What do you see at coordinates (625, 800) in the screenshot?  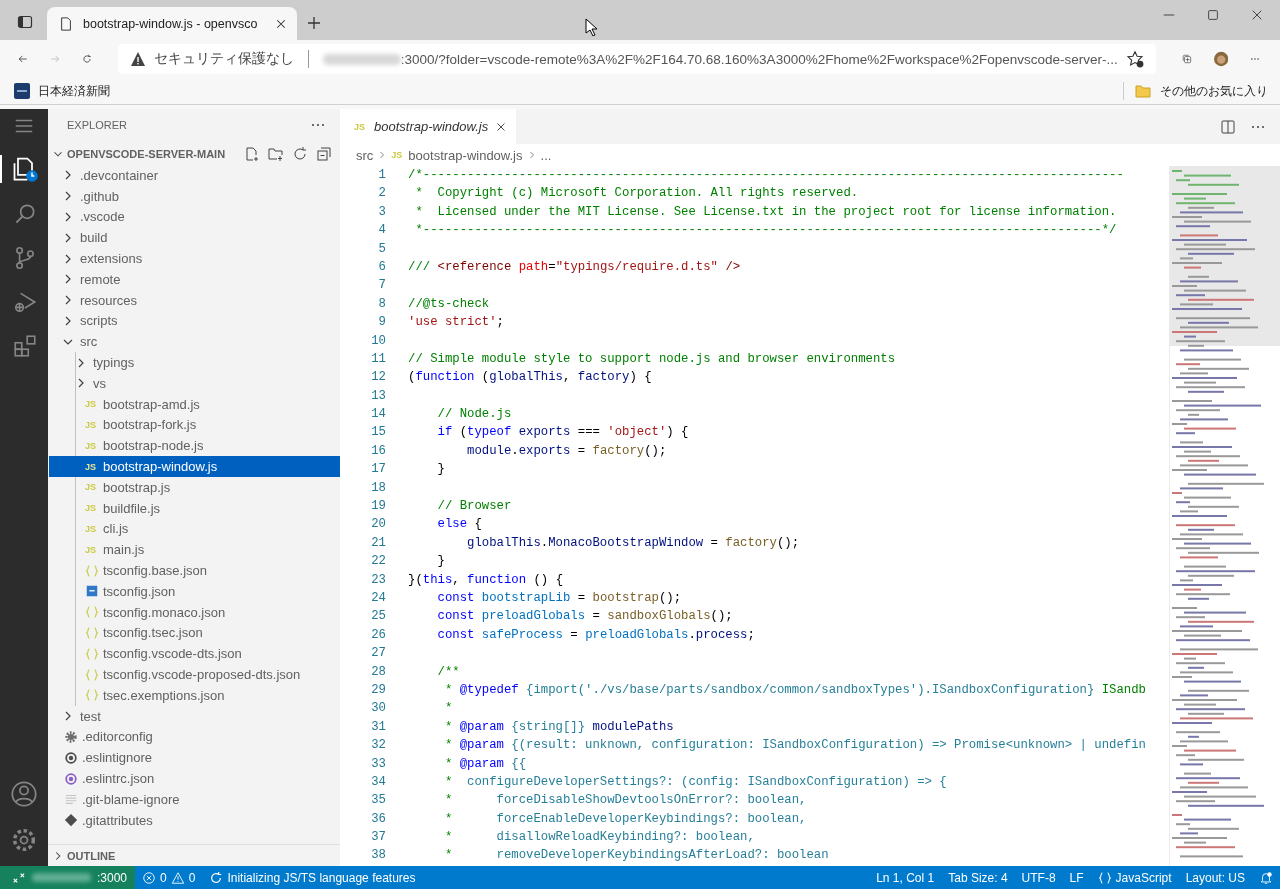 I see `code-line: * forceDisableShowDevtoolsOnError?: boolean,` at bounding box center [625, 800].